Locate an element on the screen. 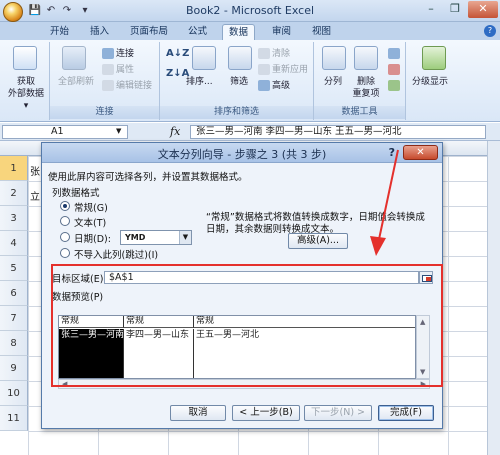 The height and width of the screenshot is (455, 500). reapply-icon is located at coordinates (264, 69).